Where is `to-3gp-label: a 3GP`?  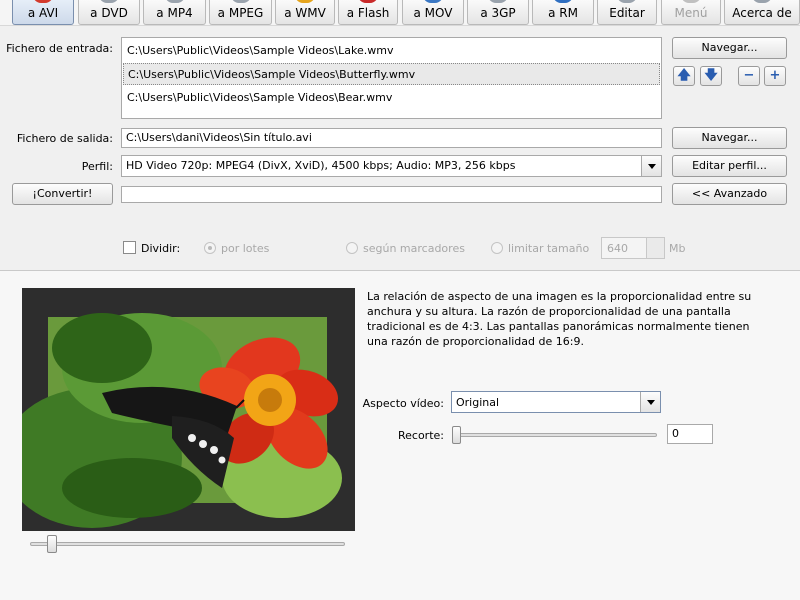 to-3gp-label: a 3GP is located at coordinates (498, 13).